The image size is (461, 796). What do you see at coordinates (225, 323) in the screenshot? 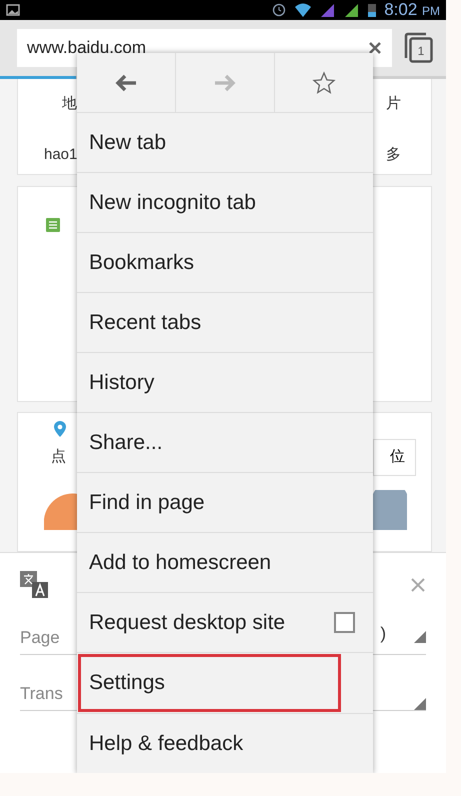
I see `menu-item: Recent tabs` at bounding box center [225, 323].